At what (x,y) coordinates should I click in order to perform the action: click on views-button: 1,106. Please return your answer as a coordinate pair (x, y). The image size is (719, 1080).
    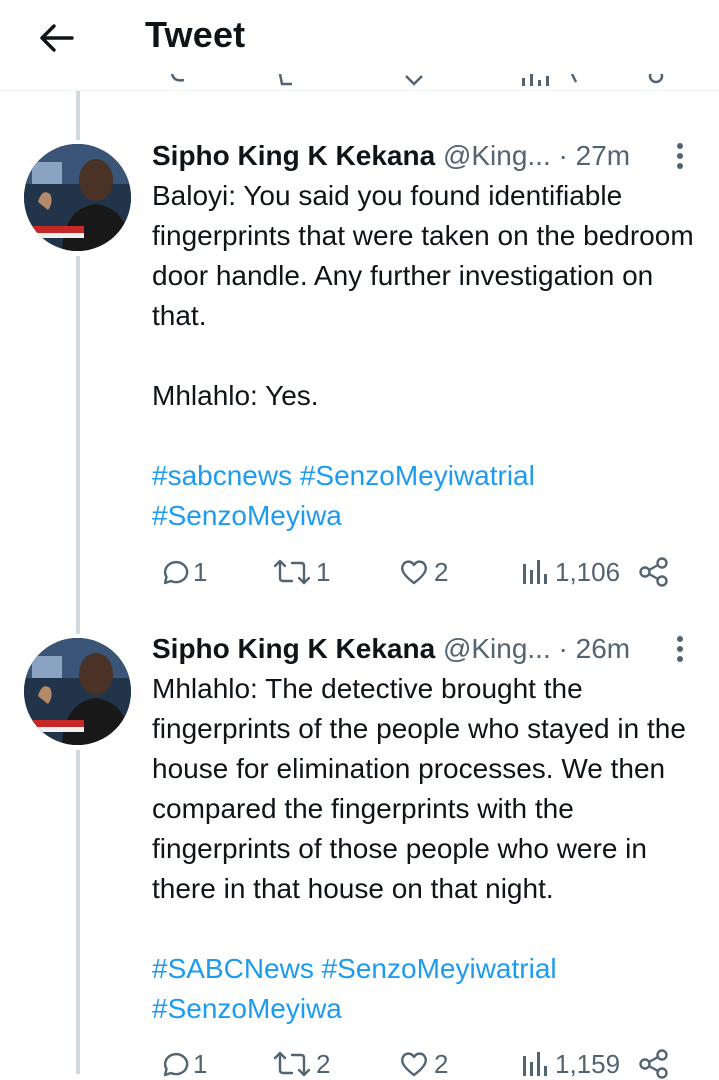
    Looking at the image, I should click on (570, 572).